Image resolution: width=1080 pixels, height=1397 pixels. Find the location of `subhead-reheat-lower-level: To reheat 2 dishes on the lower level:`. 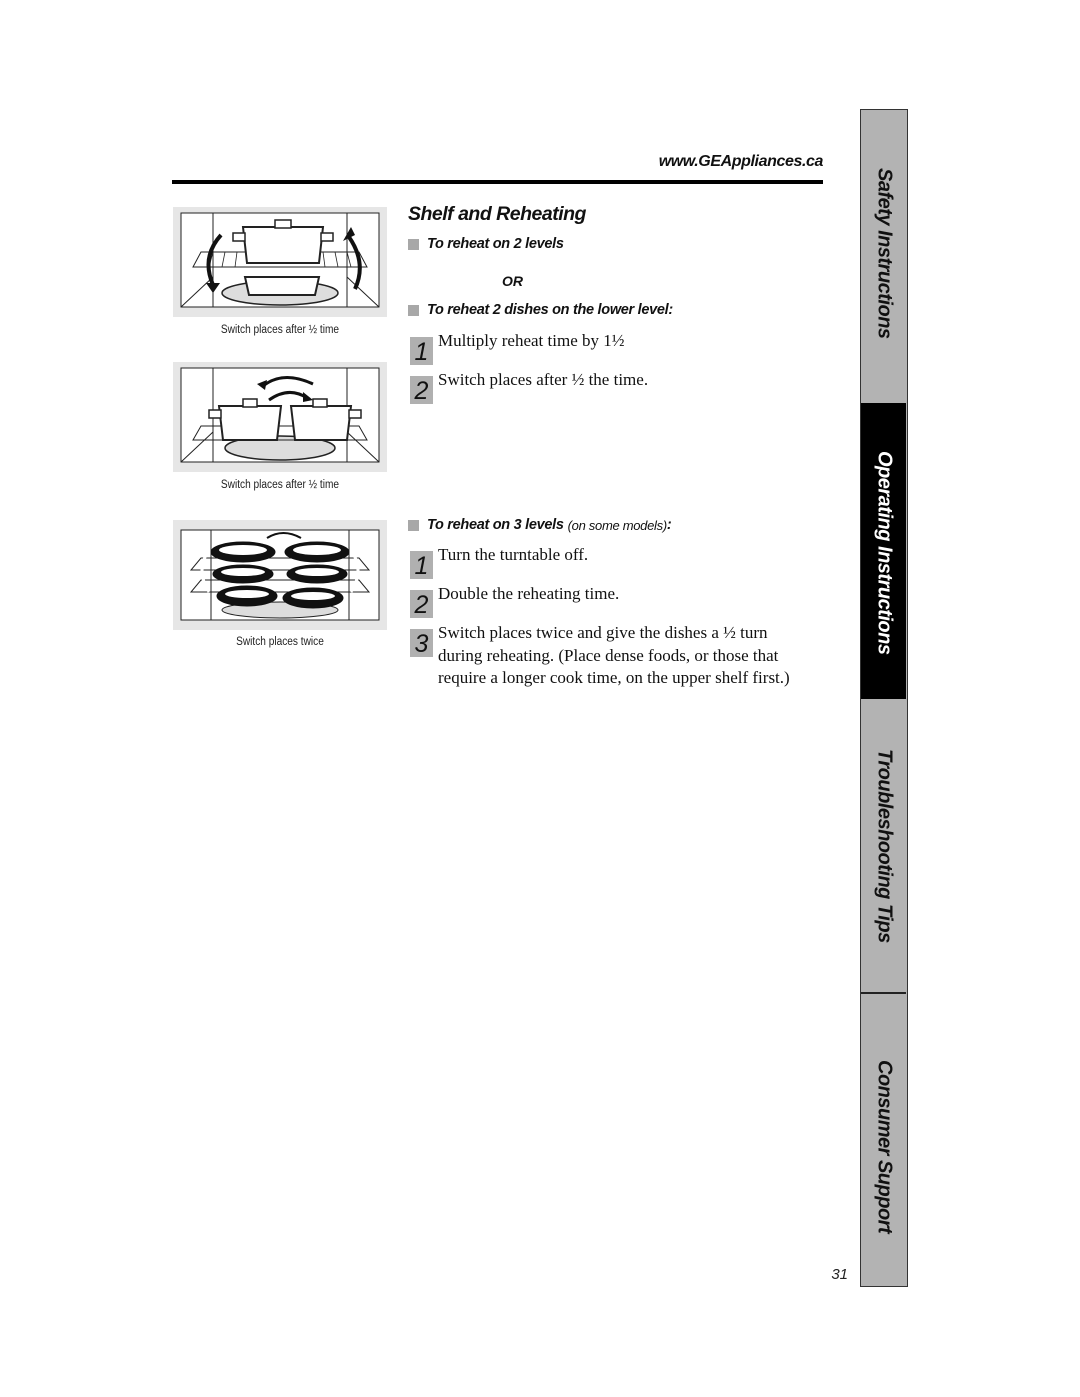

subhead-reheat-lower-level: To reheat 2 dishes on the lower level: is located at coordinates (540, 310).